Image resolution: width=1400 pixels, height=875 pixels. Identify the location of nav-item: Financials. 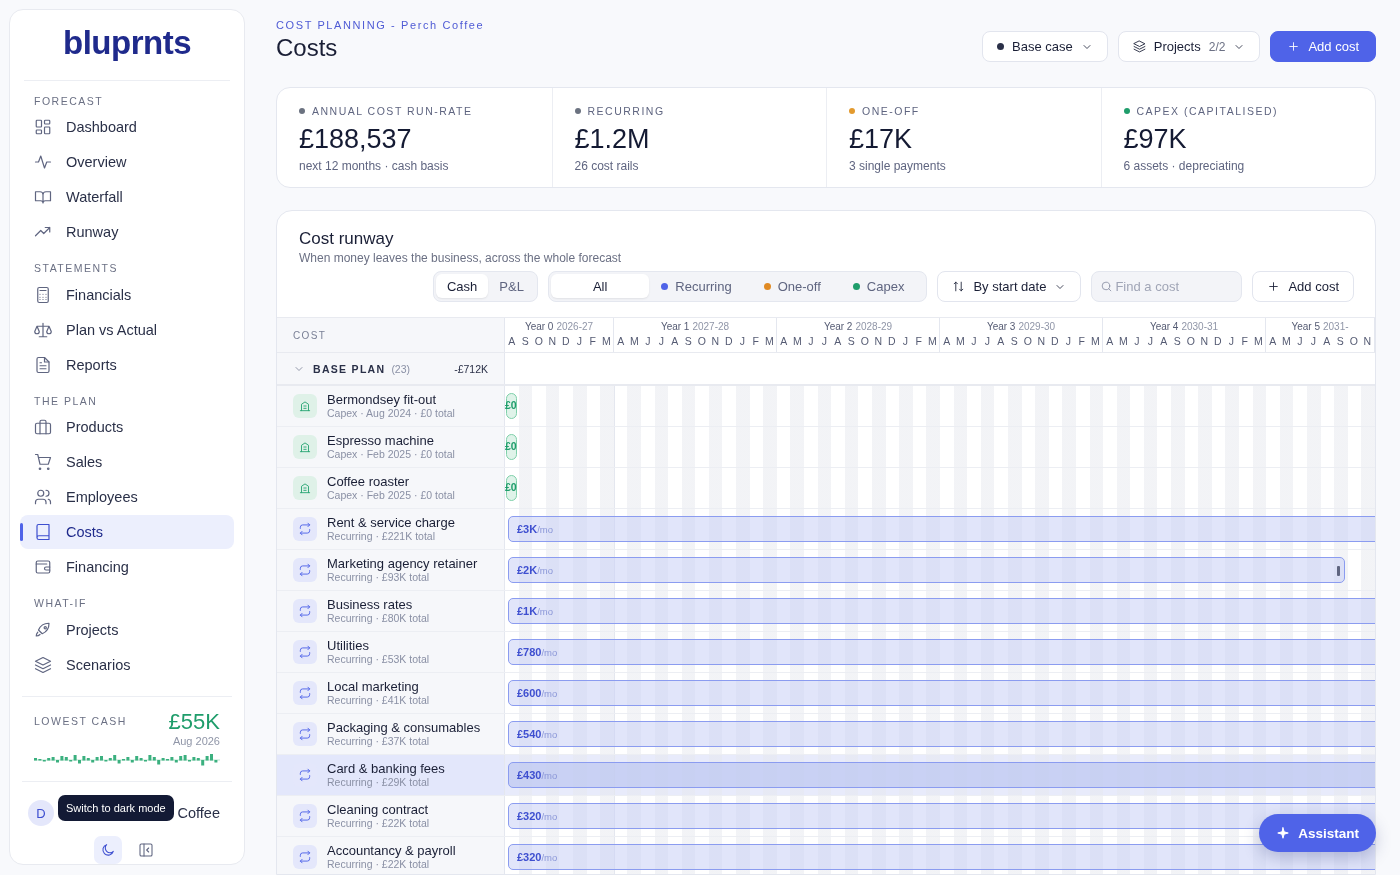
(127, 295).